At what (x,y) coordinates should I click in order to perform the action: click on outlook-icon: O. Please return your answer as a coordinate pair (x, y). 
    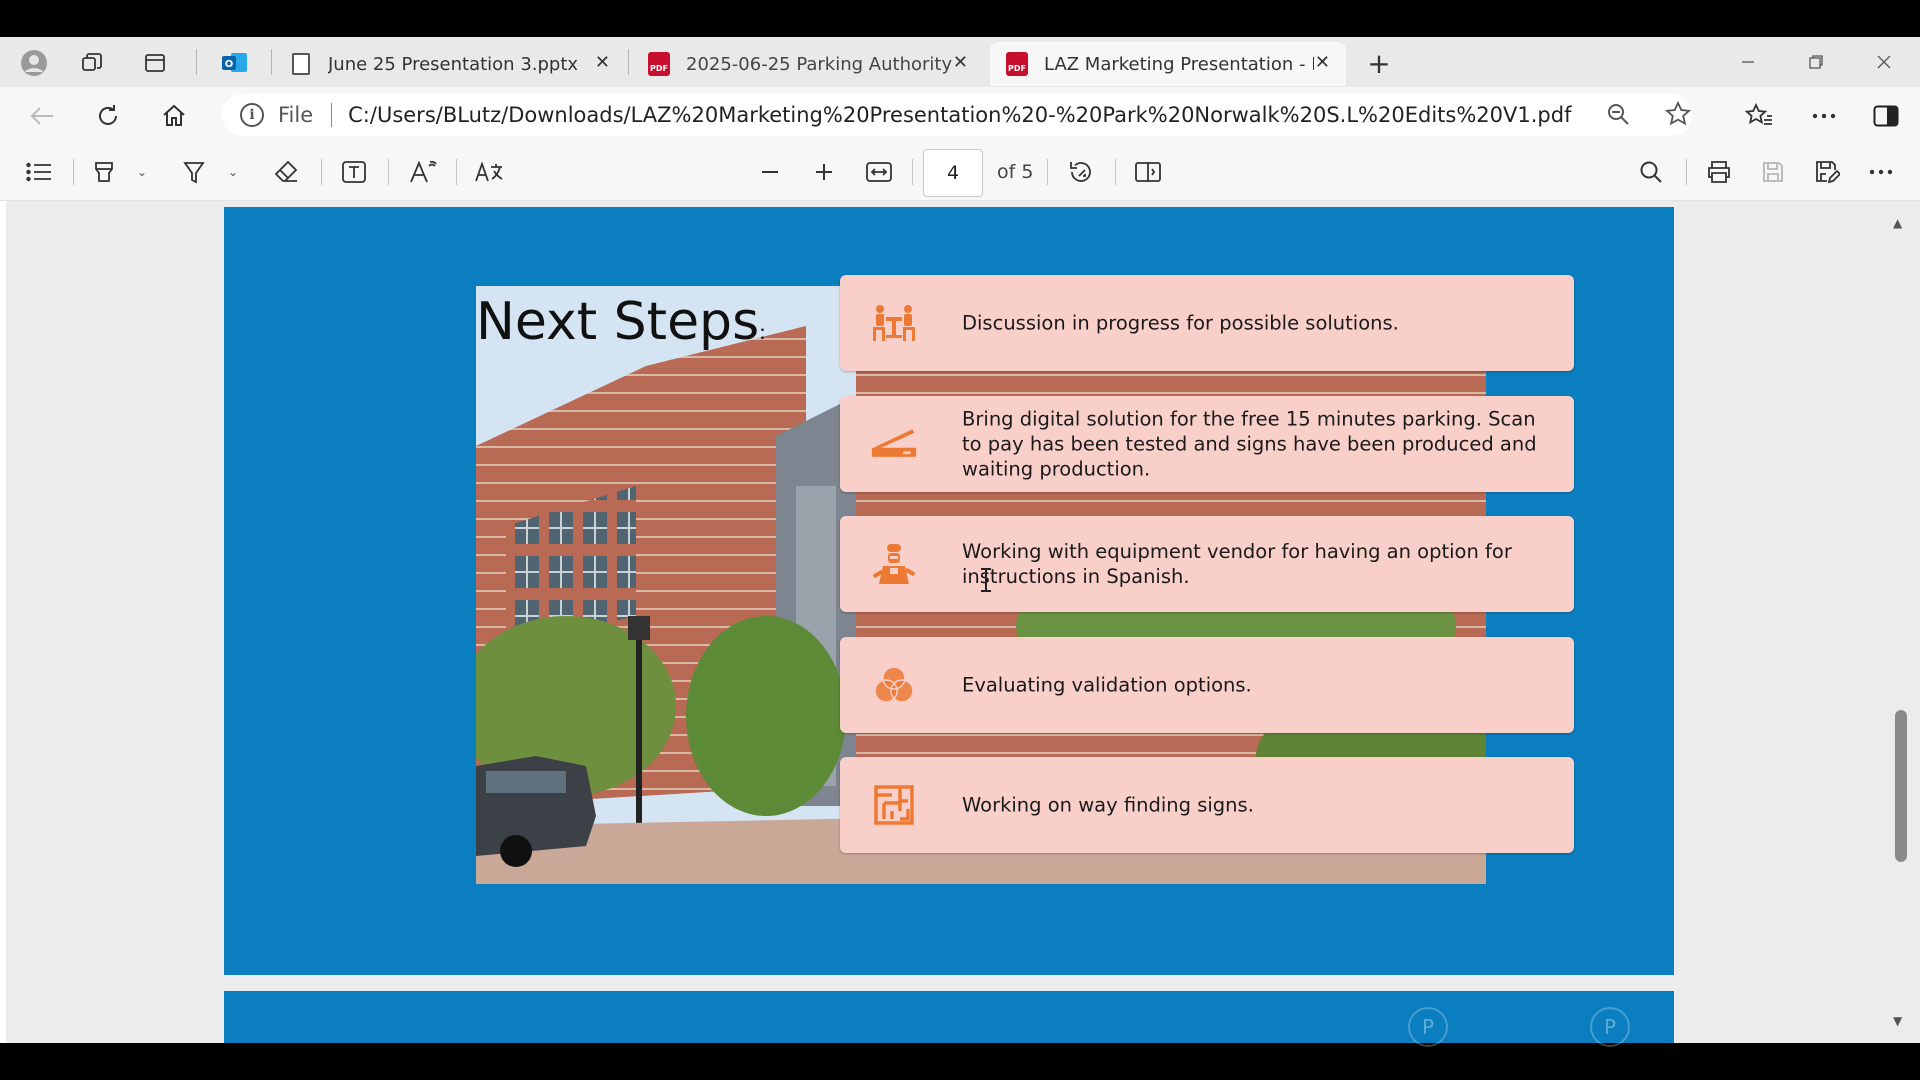
    Looking at the image, I should click on (235, 63).